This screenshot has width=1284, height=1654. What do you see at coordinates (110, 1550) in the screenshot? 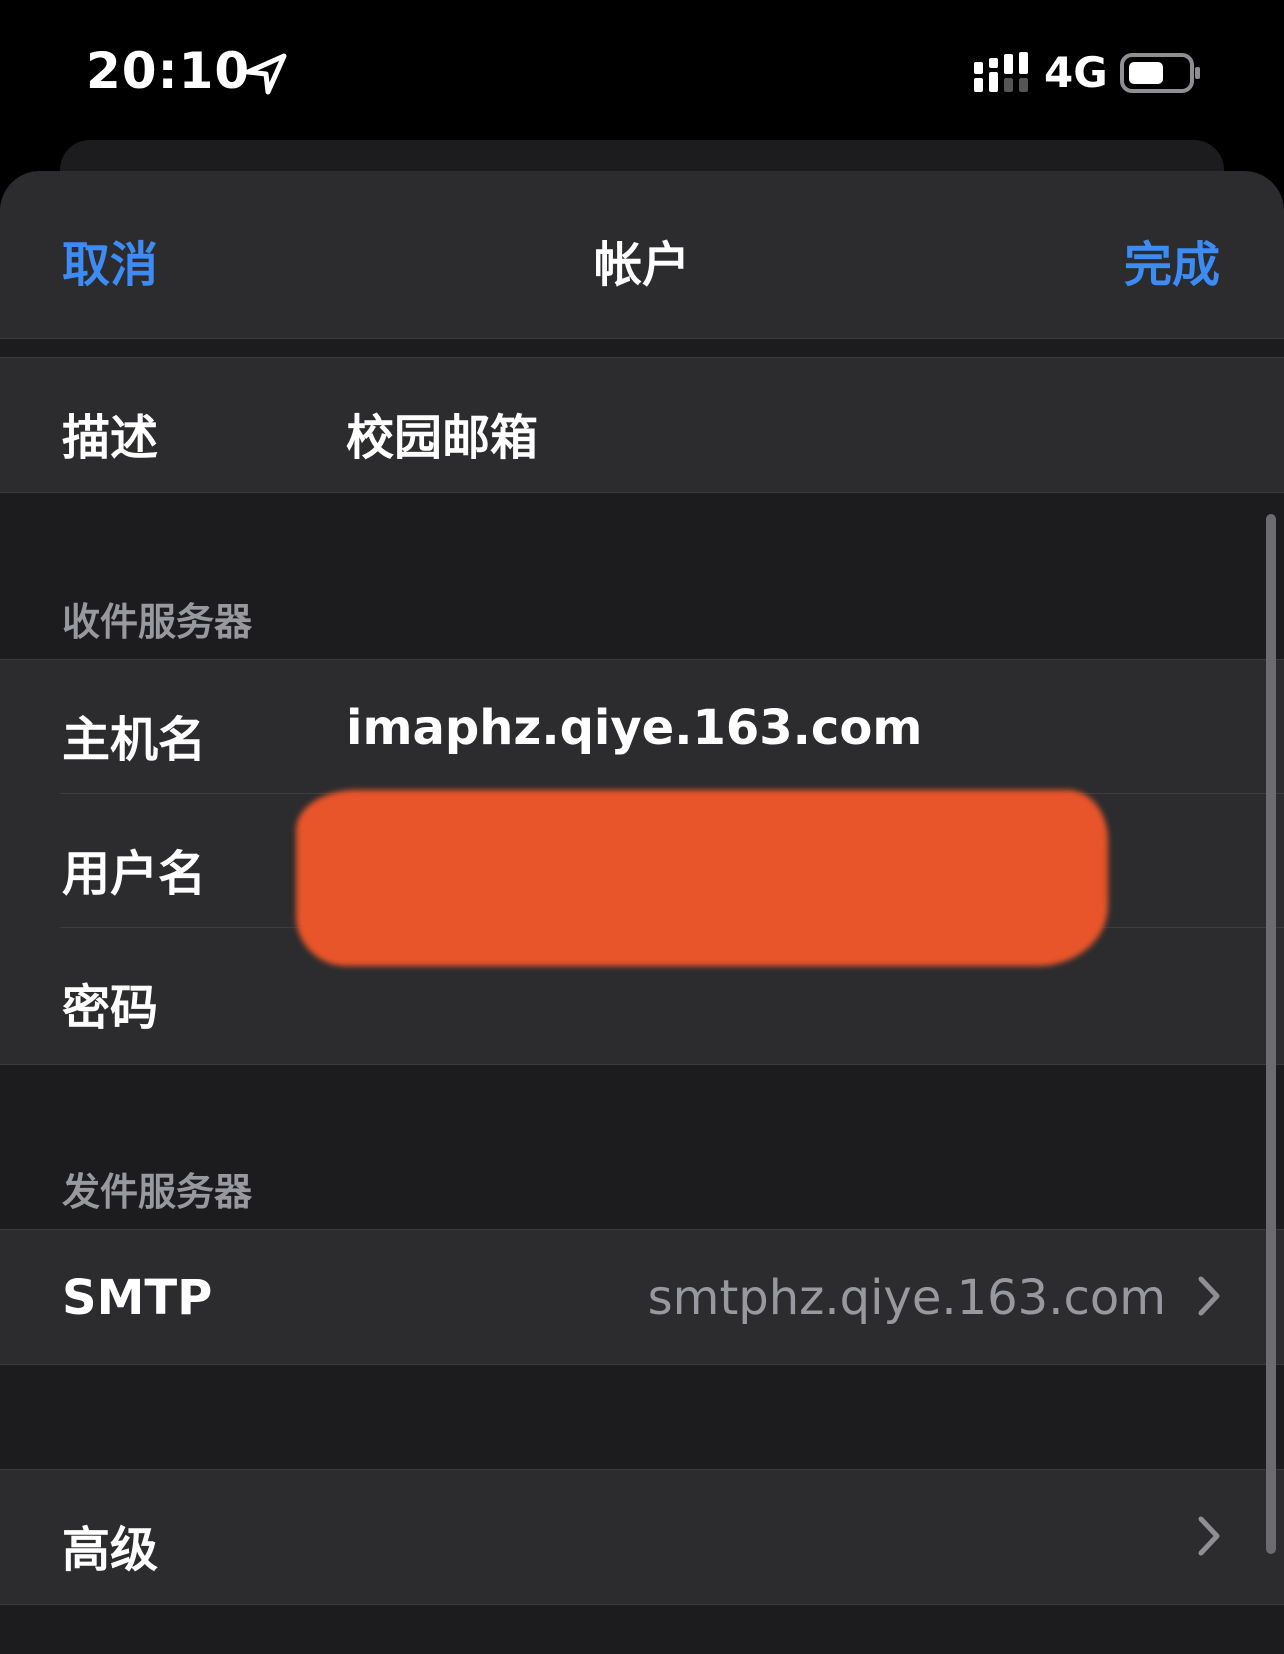
I see `advanced-label: 高级` at bounding box center [110, 1550].